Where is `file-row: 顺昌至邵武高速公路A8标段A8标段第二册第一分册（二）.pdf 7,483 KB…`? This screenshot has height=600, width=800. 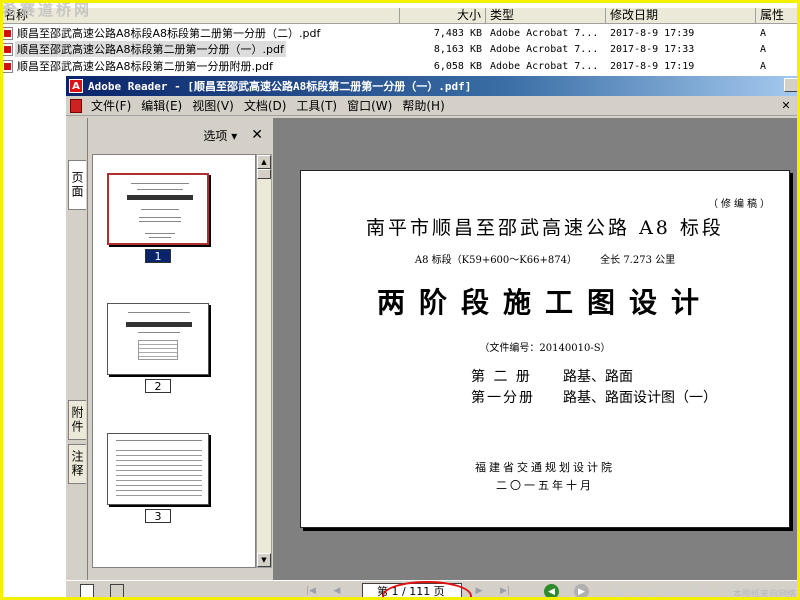
file-row: 顺昌至邵武高速公路A8标段A8标段第二册第一分册（二）.pdf 7,483 KB… is located at coordinates (400, 33).